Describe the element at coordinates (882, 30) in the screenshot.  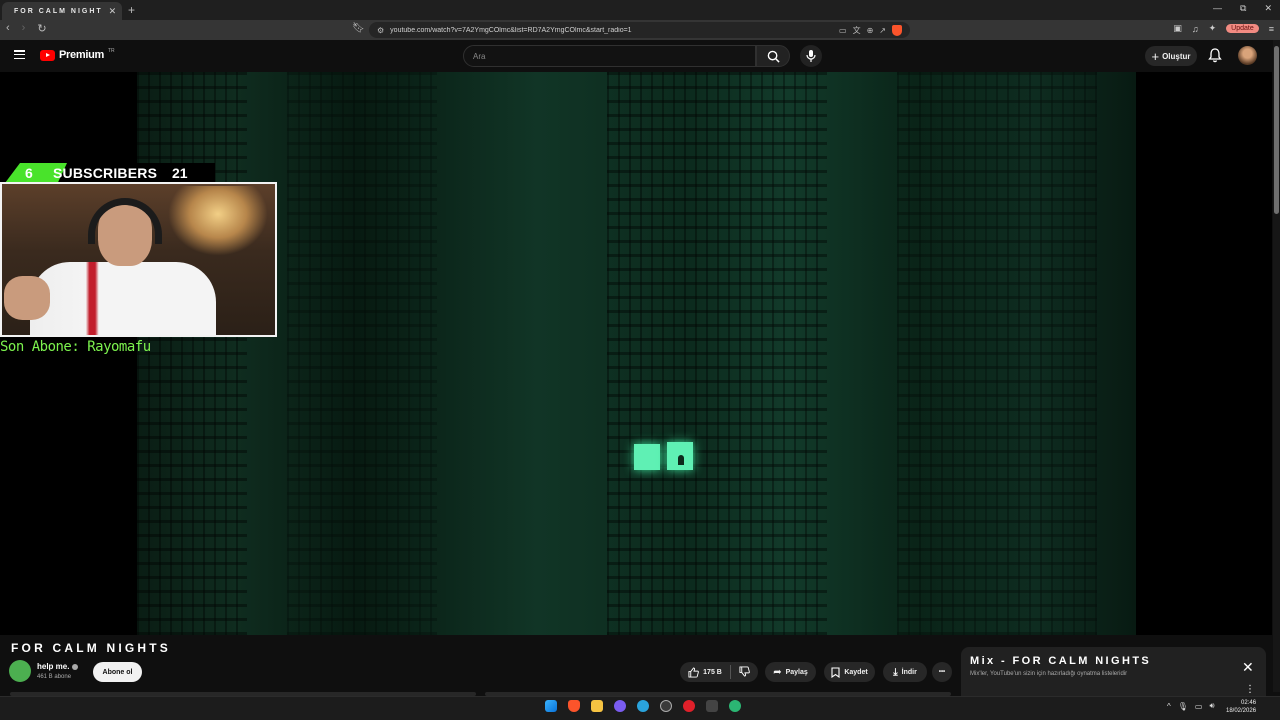
I see `share-page-icon: ↗` at that location.